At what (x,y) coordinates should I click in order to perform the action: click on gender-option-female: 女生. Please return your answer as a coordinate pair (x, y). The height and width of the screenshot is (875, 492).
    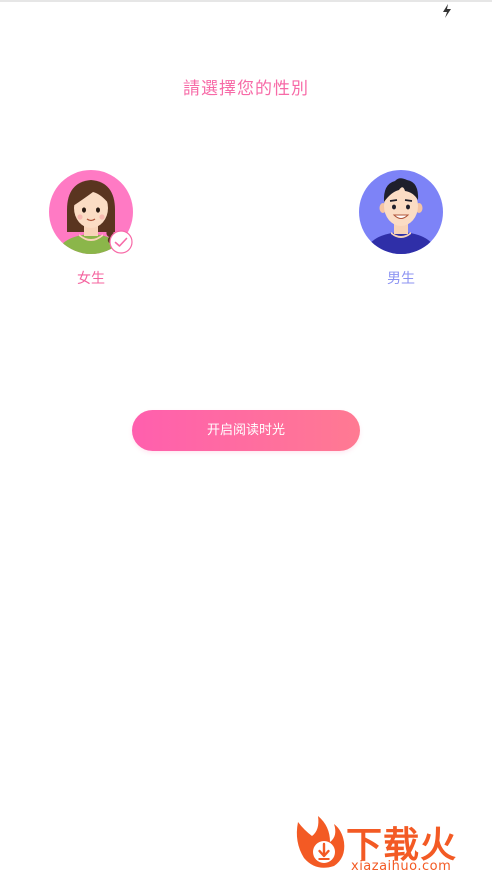
    Looking at the image, I should click on (91, 229).